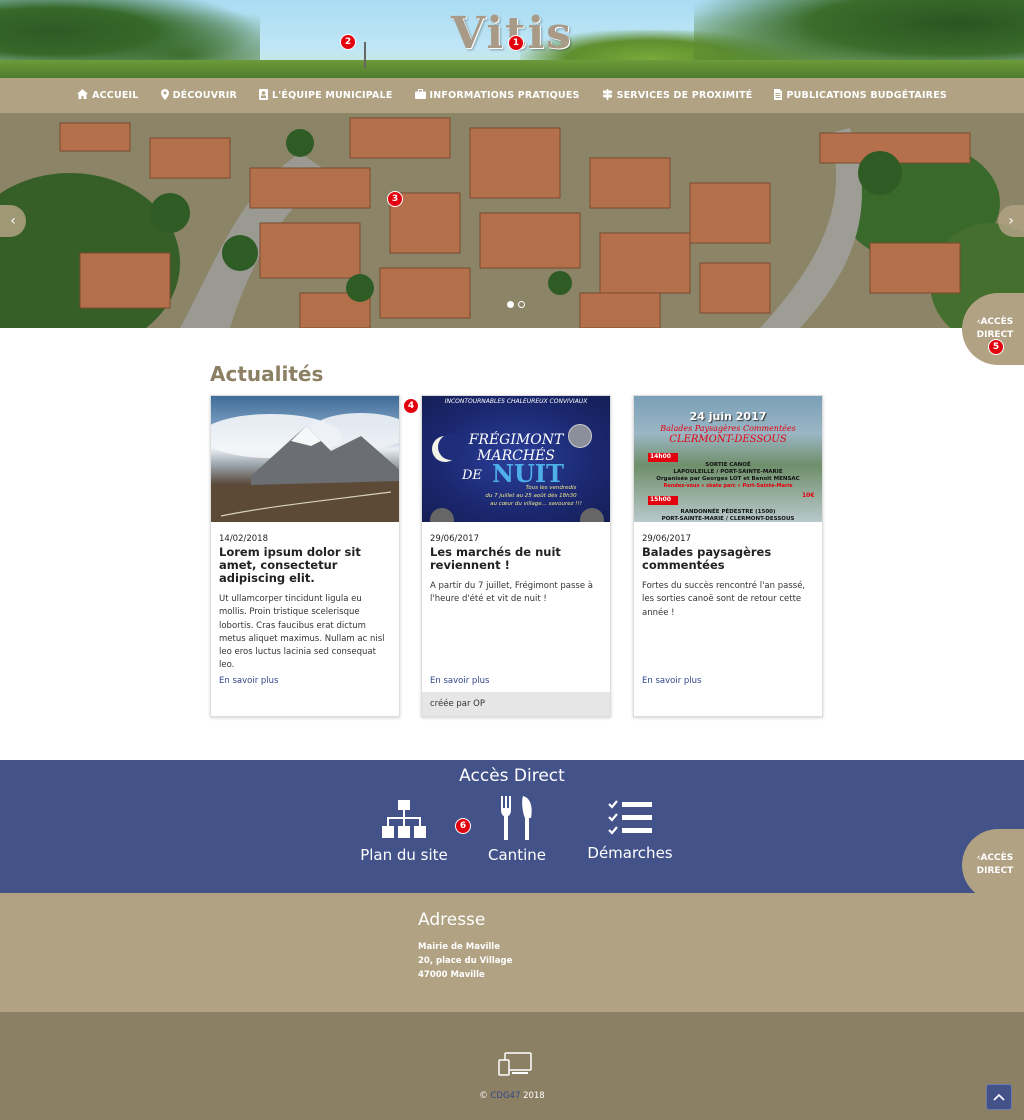 Image resolution: width=1024 pixels, height=1120 pixels. Describe the element at coordinates (995, 871) in the screenshot. I see `acces-direct-tab-line2: DIRECT` at that location.